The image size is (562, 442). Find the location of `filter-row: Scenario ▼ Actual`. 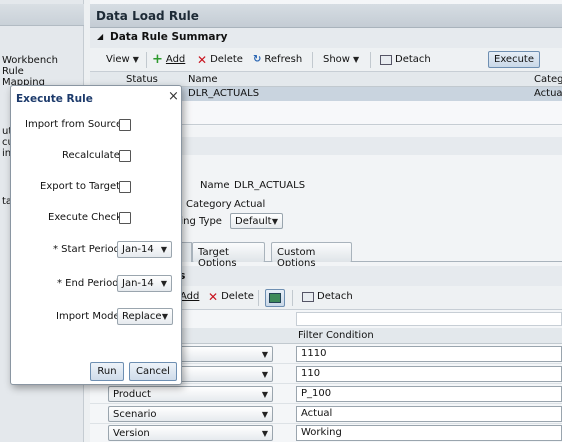

filter-row: Scenario ▼ Actual is located at coordinates (326, 414).